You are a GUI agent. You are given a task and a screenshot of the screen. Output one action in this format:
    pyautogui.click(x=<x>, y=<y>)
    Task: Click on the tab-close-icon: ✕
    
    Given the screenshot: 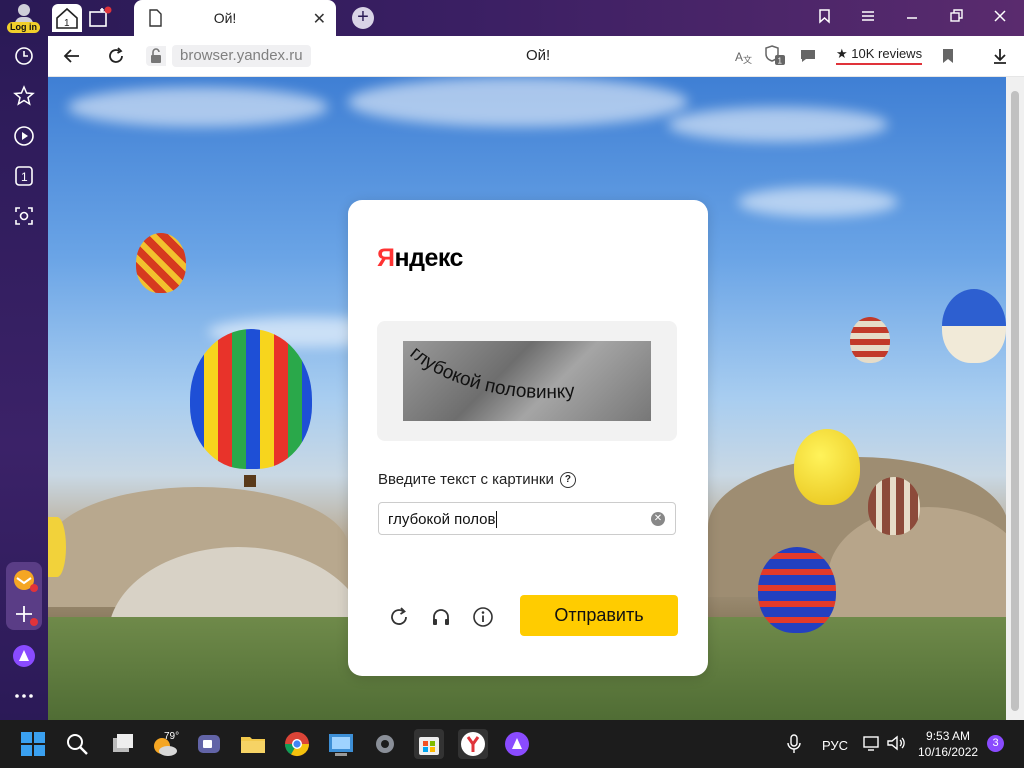 What is the action you would take?
    pyautogui.click(x=319, y=19)
    